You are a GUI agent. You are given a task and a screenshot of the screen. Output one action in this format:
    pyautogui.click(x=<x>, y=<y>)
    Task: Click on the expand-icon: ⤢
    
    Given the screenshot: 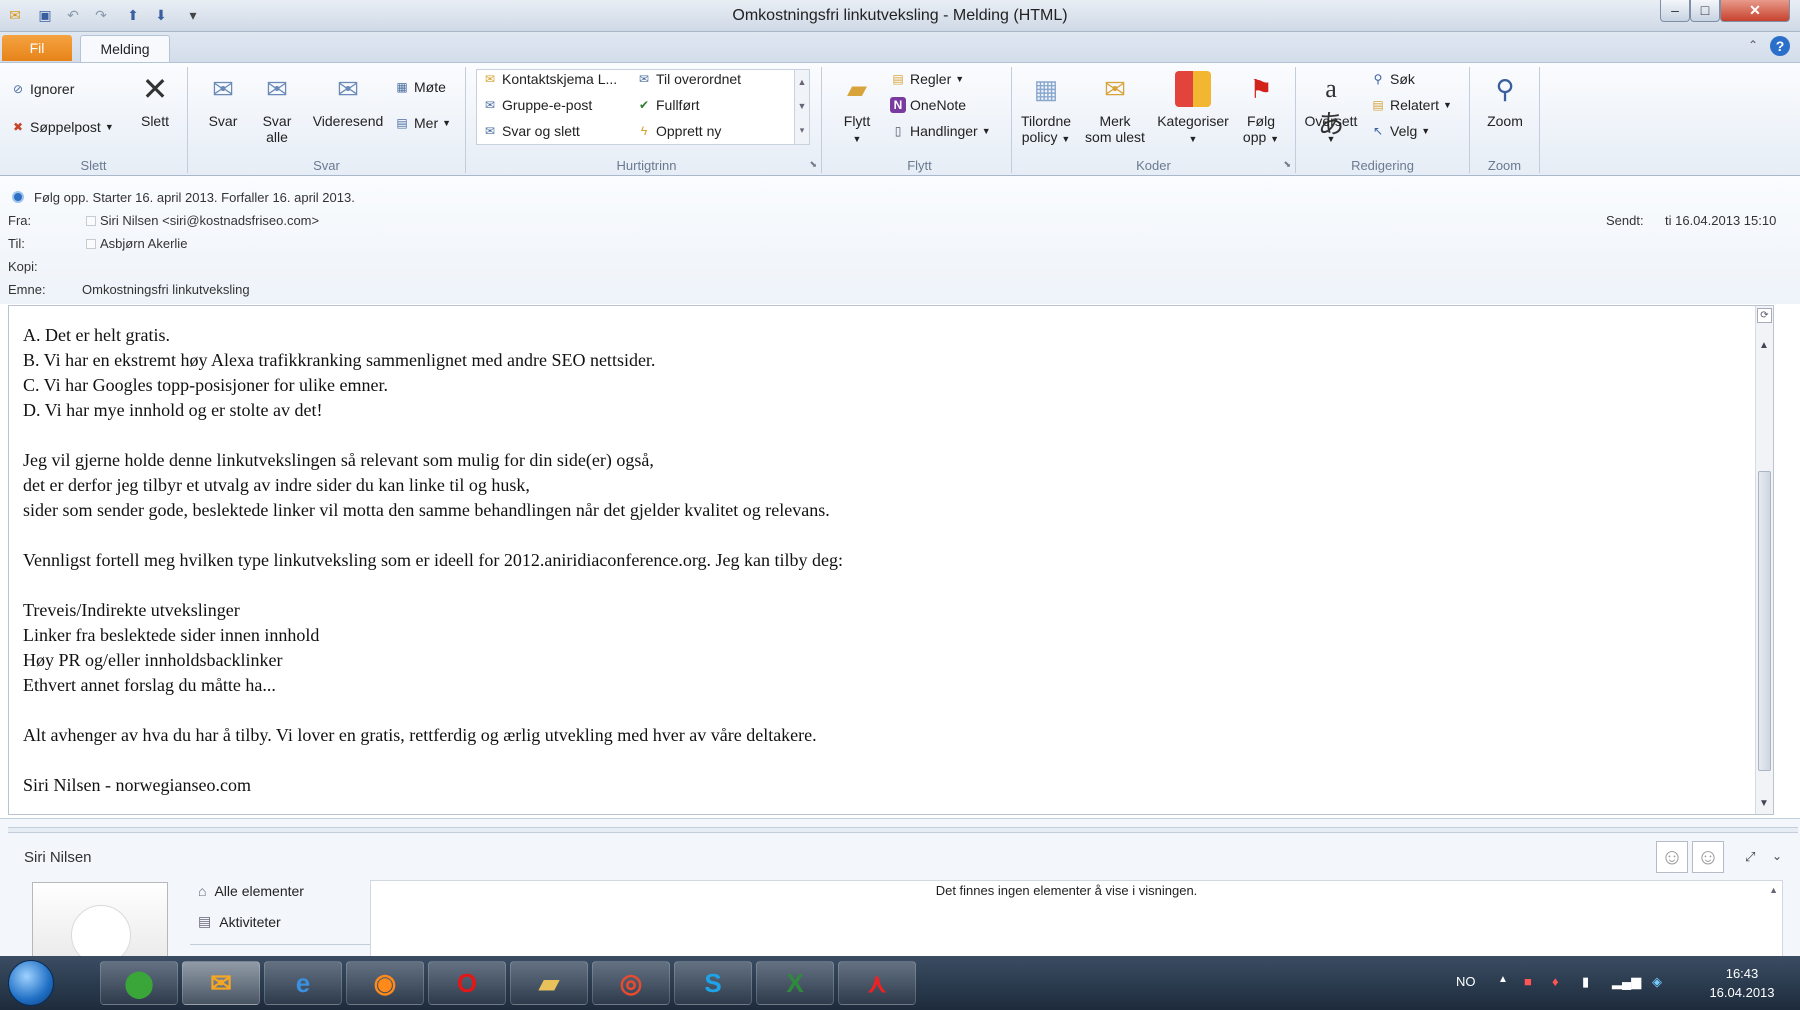 What is the action you would take?
    pyautogui.click(x=1750, y=857)
    